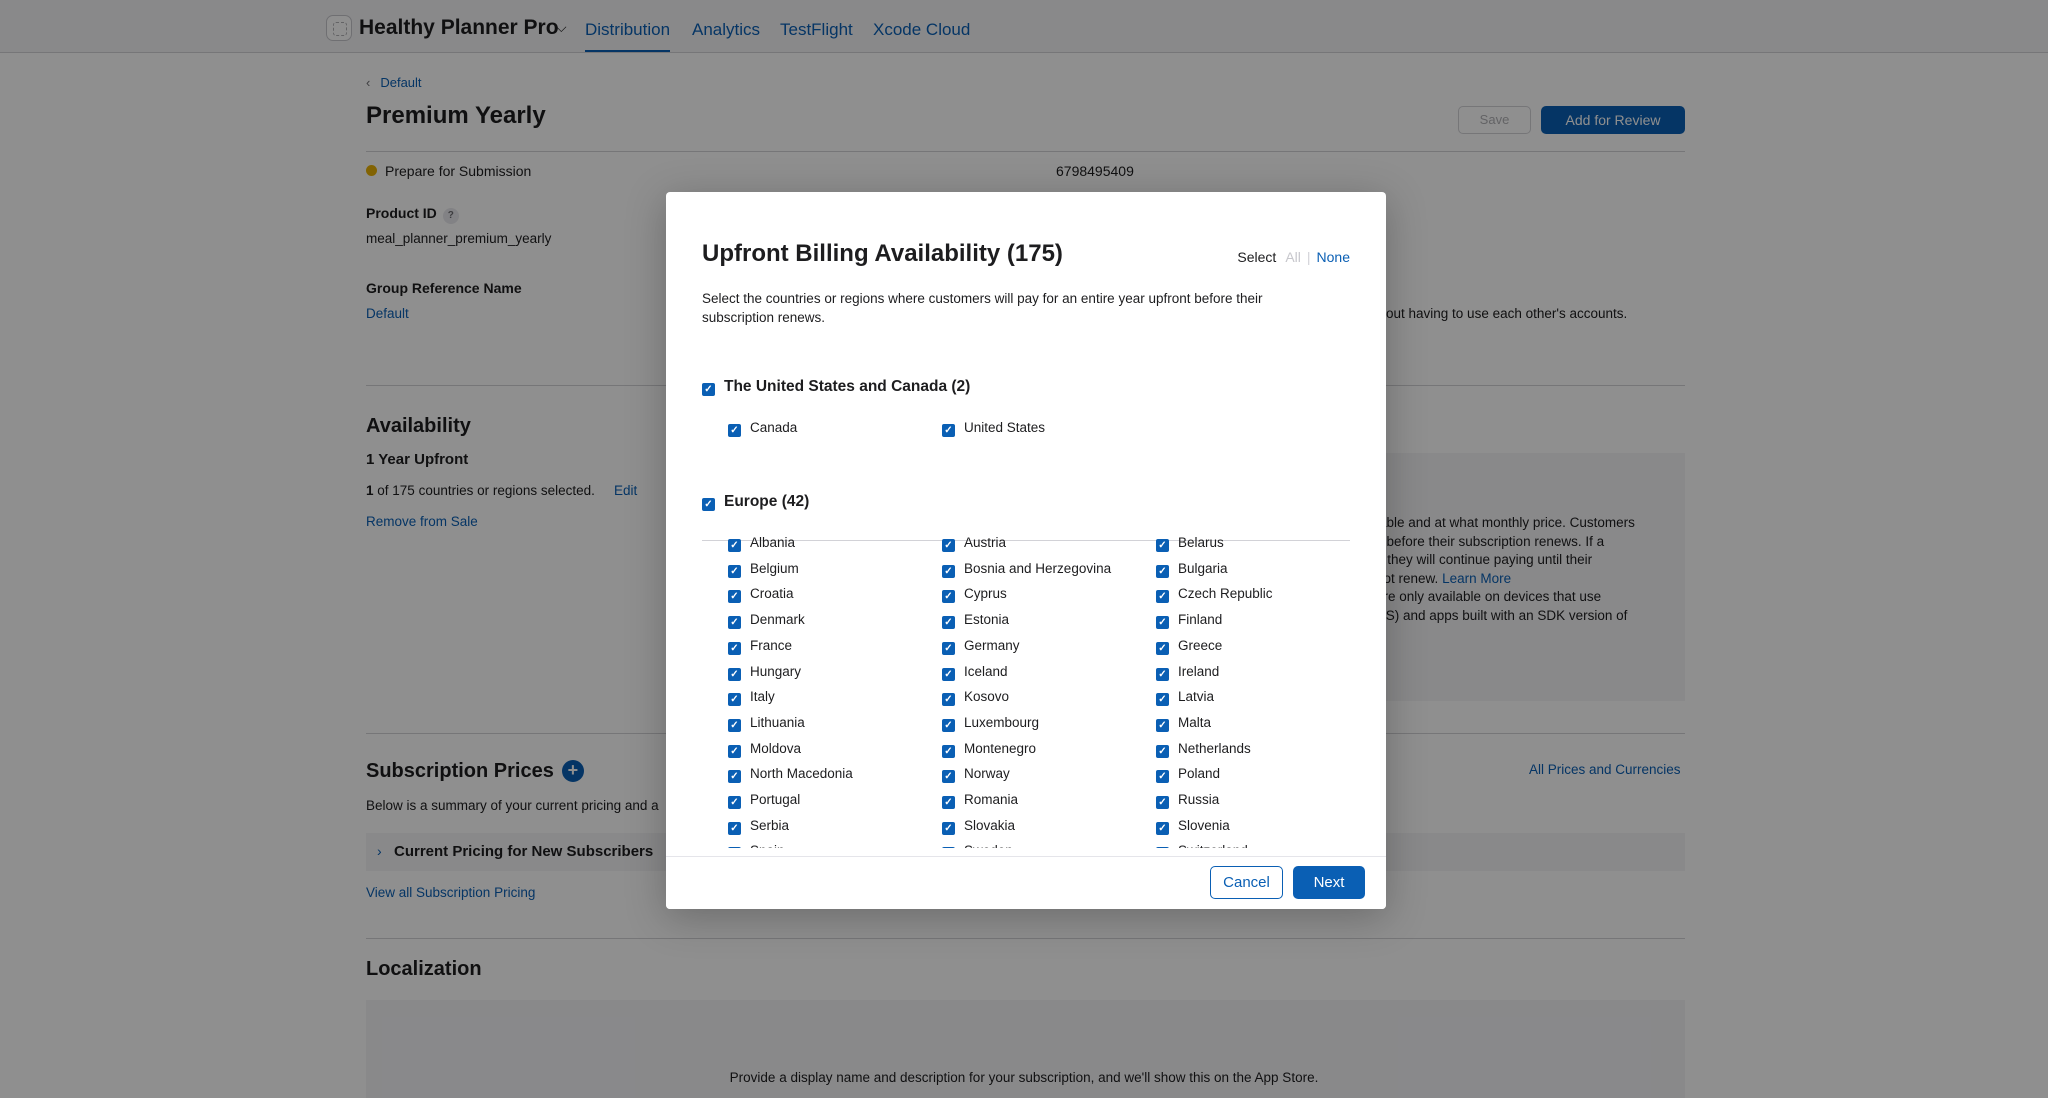  I want to click on country-checkbox: ✓ Croatia, so click(761, 595).